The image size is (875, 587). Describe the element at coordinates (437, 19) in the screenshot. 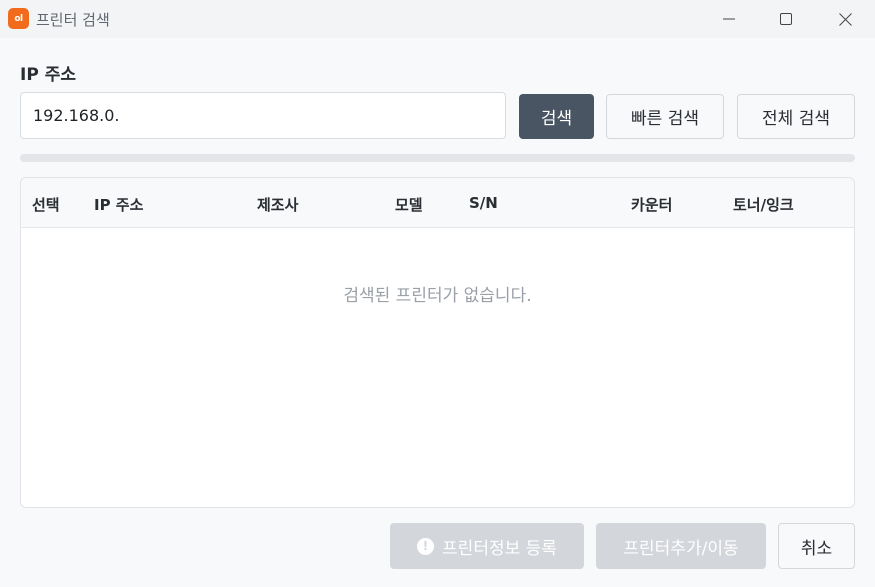

I see `title-bar: ol 프린터 검색` at that location.